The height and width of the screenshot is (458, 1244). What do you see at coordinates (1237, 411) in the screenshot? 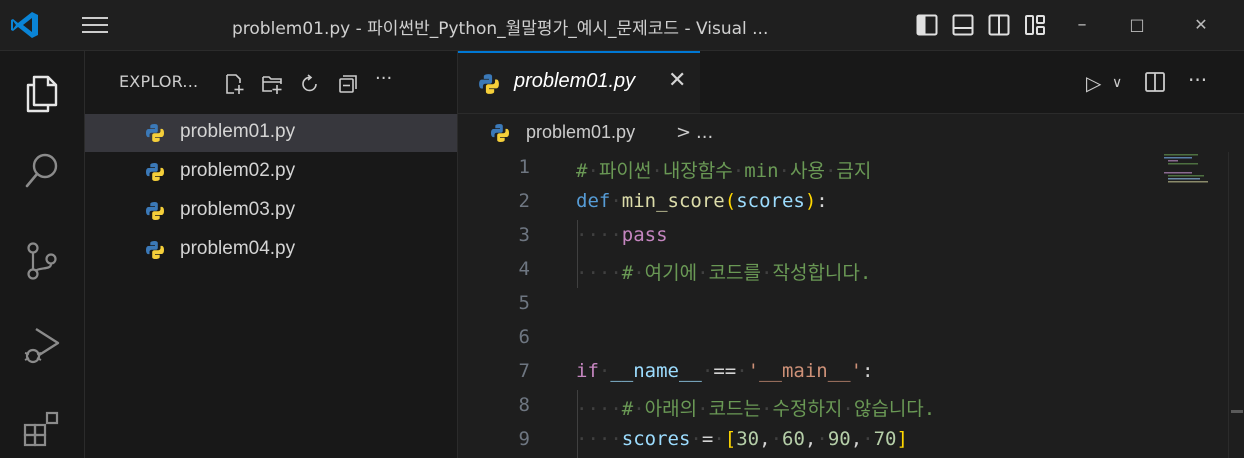
I see `scrollbar-thumb` at bounding box center [1237, 411].